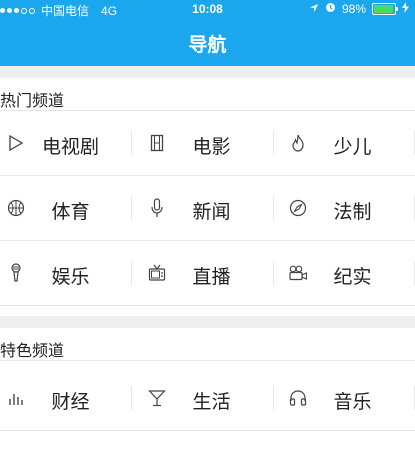  I want to click on channel-news: 新闻, so click(211, 208).